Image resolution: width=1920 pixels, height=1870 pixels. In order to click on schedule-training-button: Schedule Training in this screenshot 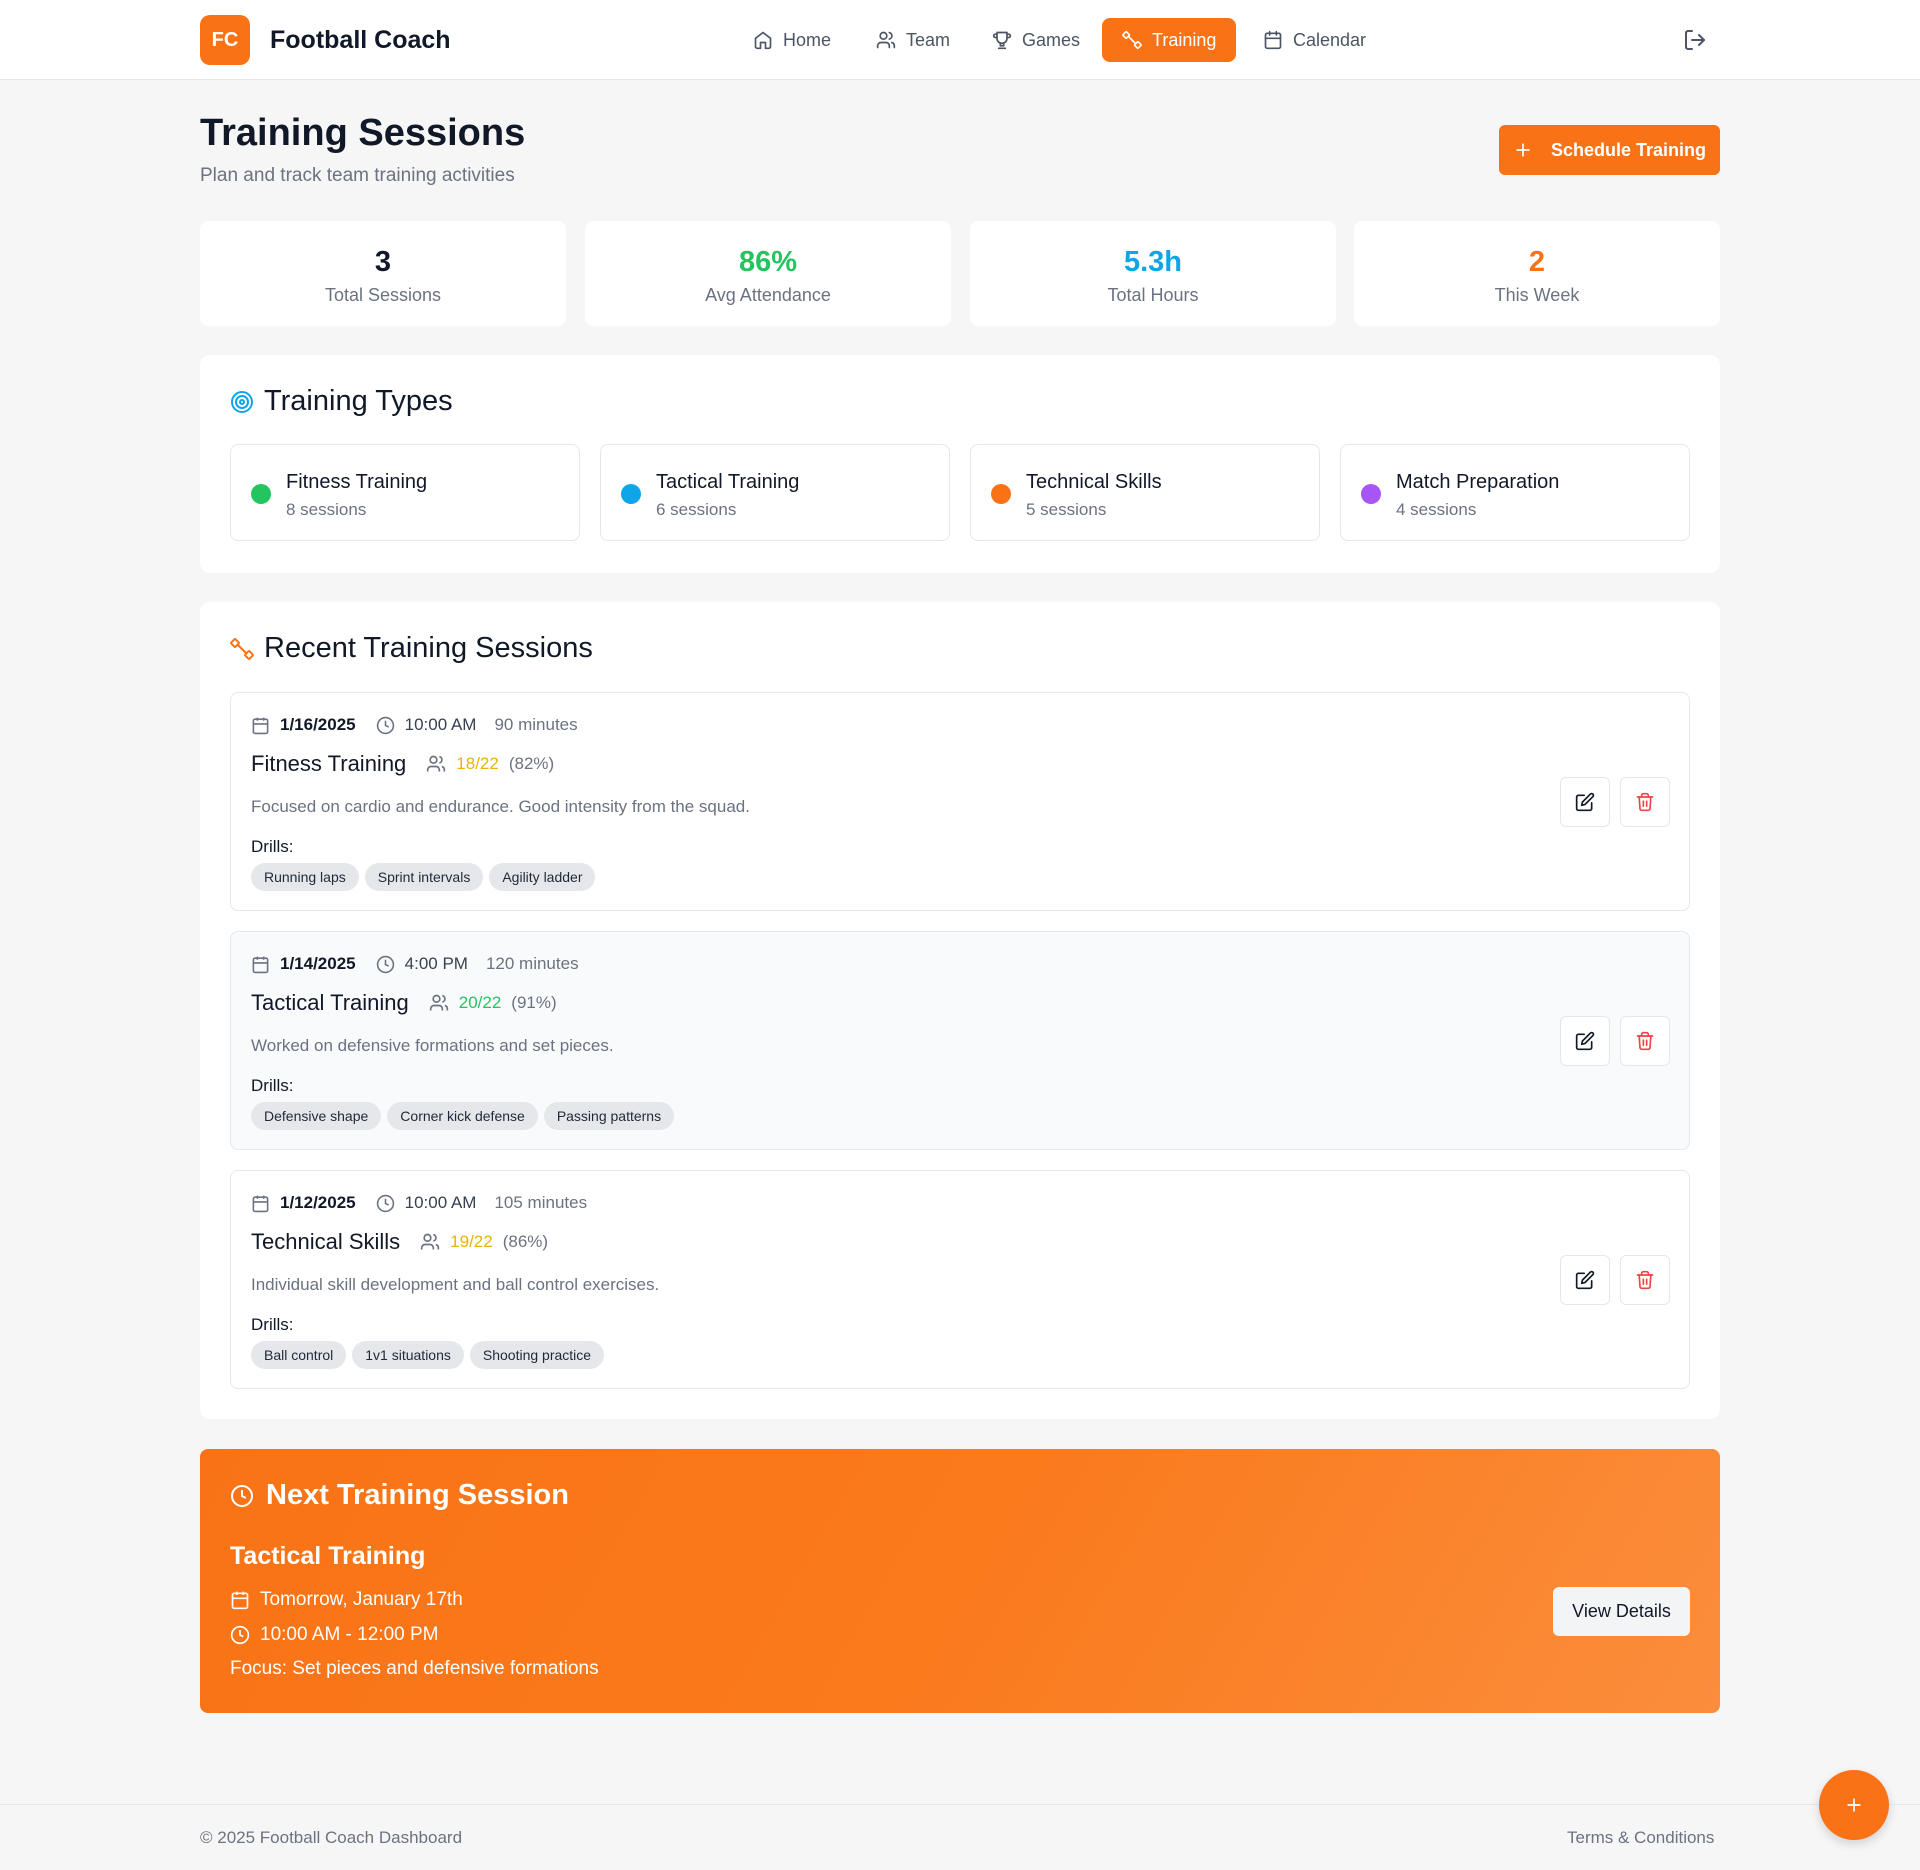, I will do `click(1609, 150)`.